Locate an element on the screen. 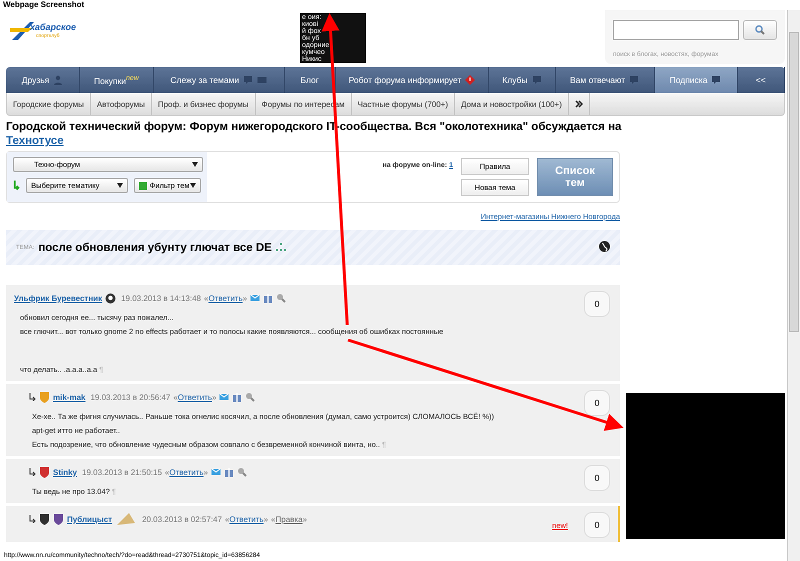 The height and width of the screenshot is (561, 800). turn-arrow-icon is located at coordinates (16, 186).